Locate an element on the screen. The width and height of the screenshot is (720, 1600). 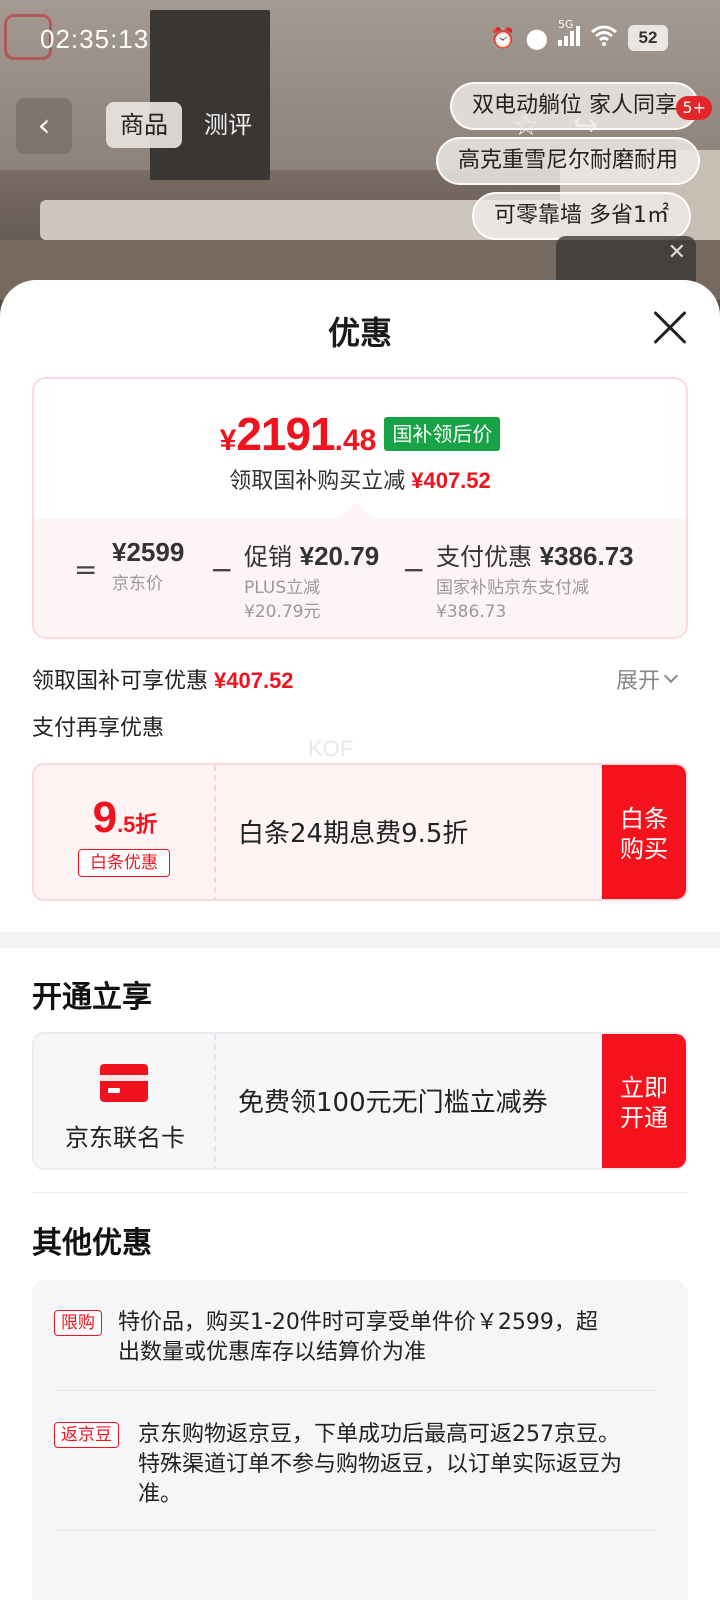
chevron-down-icon is located at coordinates (671, 676).